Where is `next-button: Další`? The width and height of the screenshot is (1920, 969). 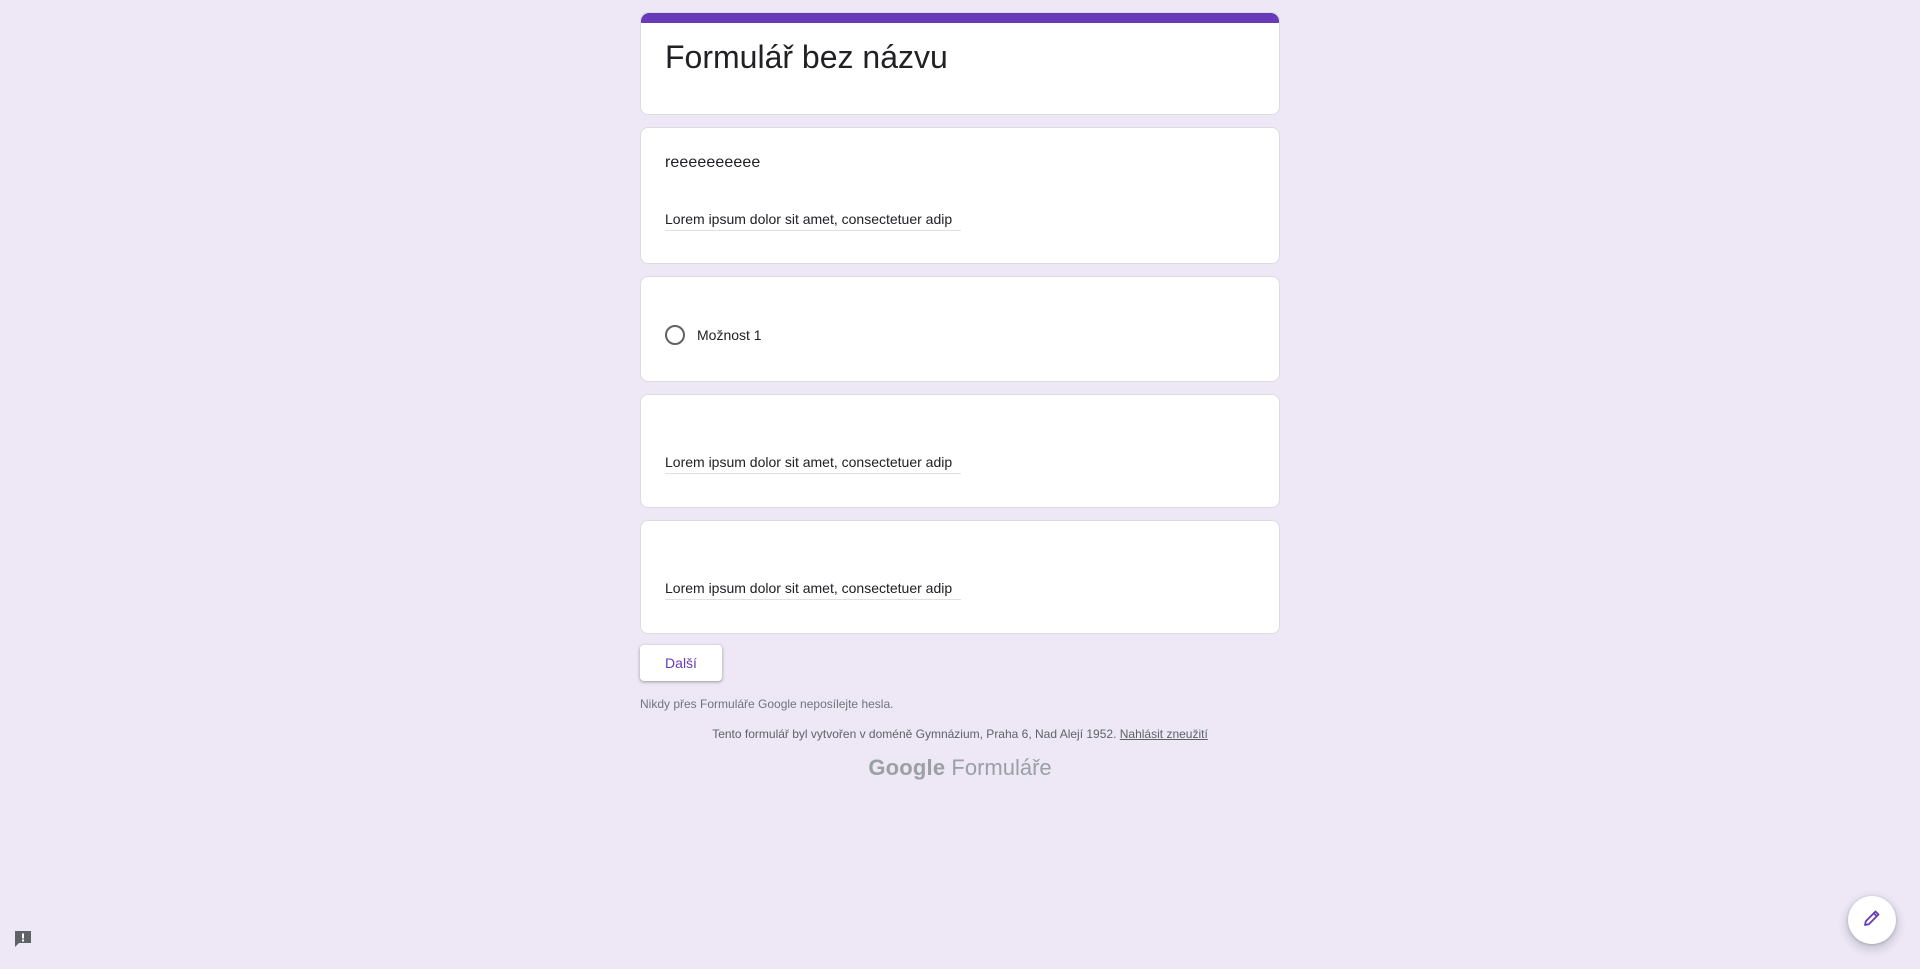 next-button: Další is located at coordinates (681, 663).